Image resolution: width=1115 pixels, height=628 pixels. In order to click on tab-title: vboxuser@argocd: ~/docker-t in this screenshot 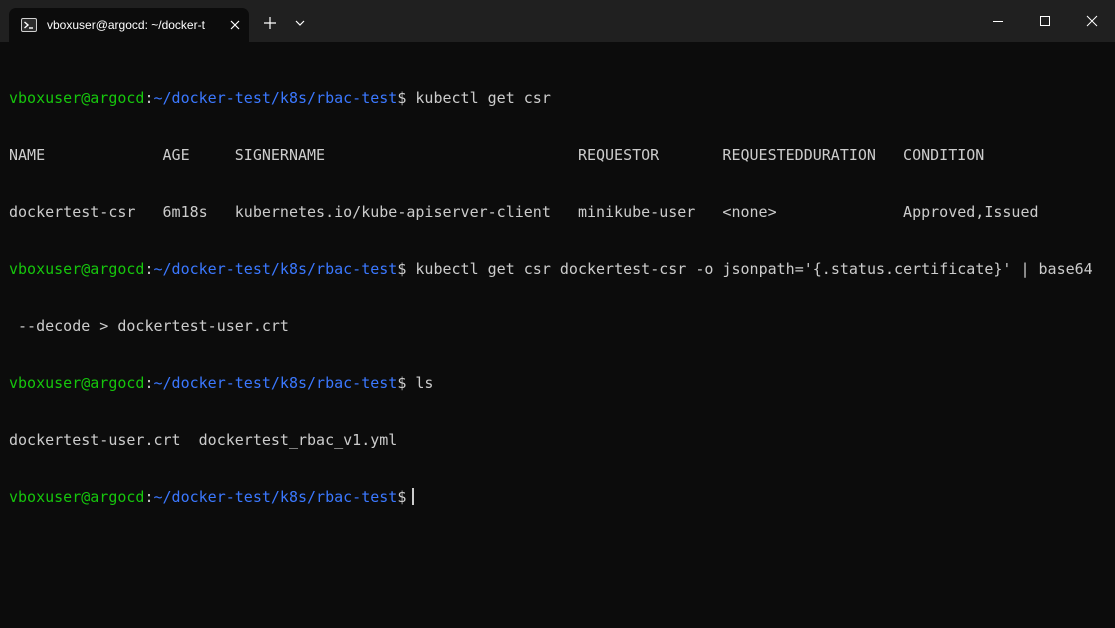, I will do `click(126, 25)`.